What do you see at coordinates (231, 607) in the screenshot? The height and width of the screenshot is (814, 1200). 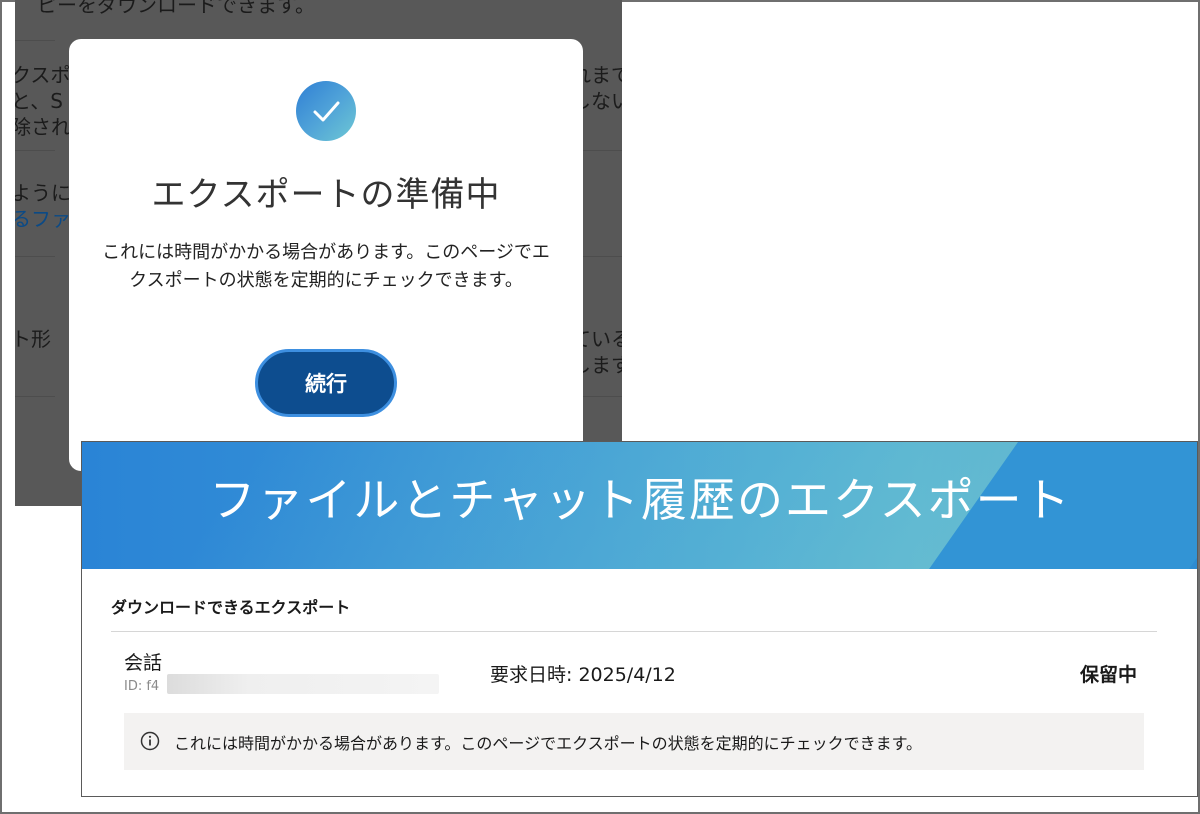 I see `section-heading: ダウンロードできるエクスポート` at bounding box center [231, 607].